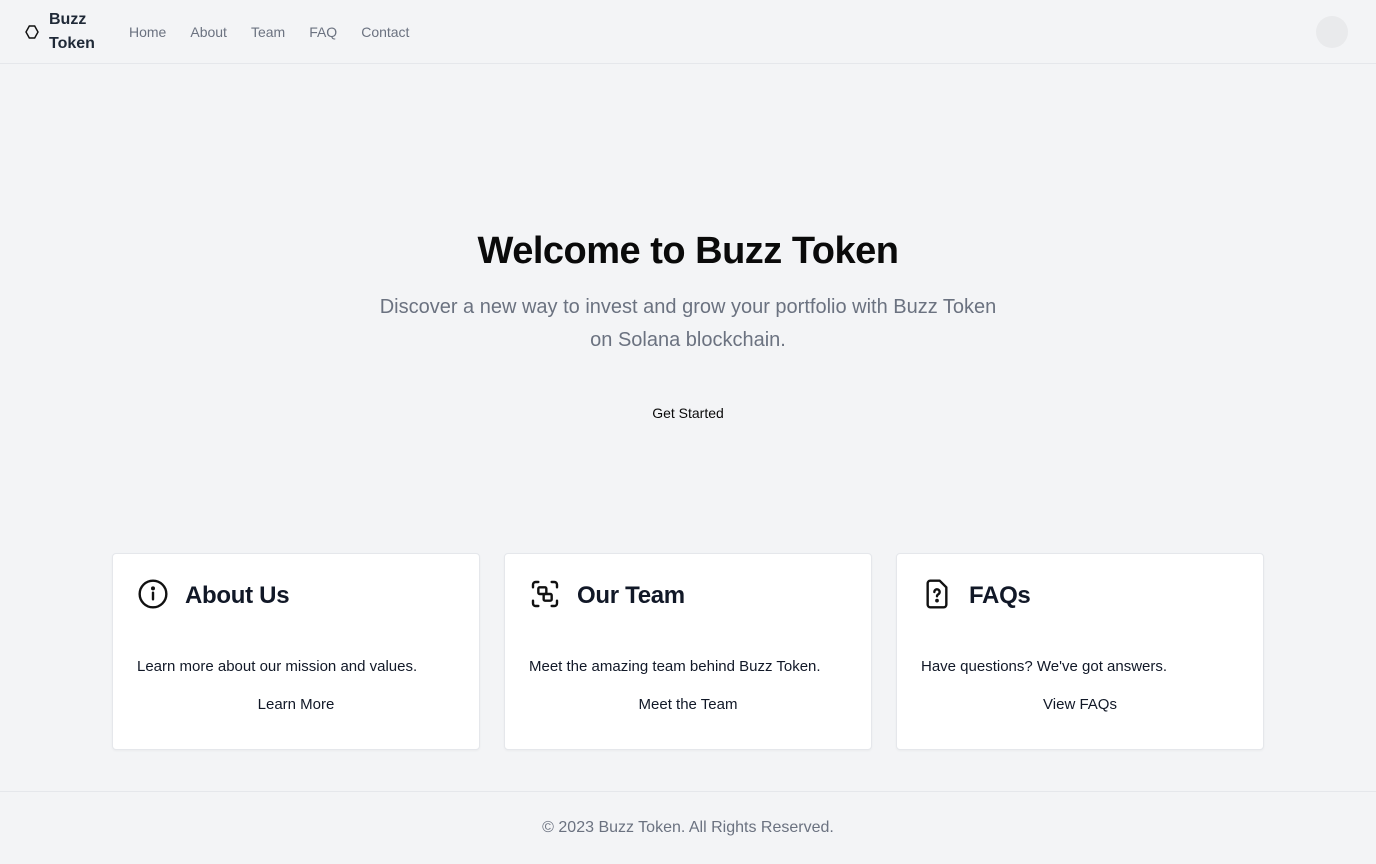 The image size is (1376, 864). I want to click on main-nav: Home About Team FAQ Contact, so click(269, 32).